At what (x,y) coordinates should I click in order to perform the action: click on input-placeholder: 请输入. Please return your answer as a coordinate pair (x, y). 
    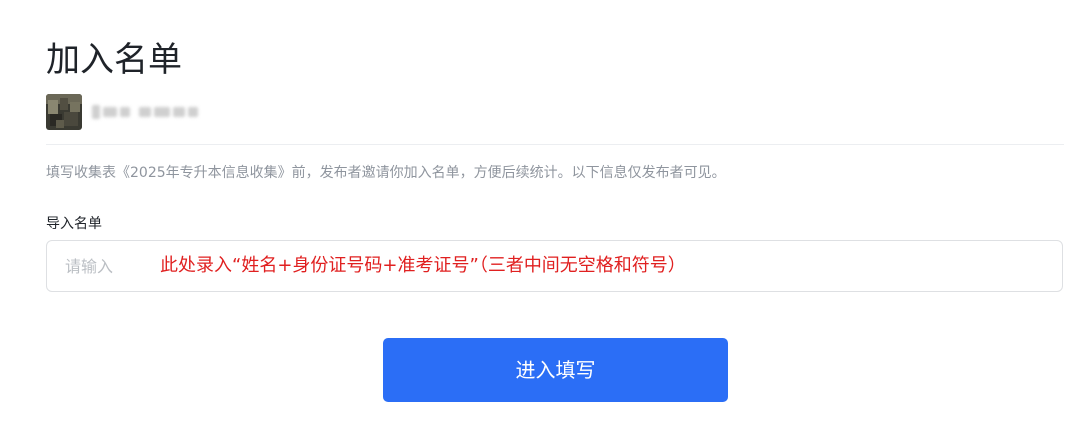
    Looking at the image, I should click on (89, 266).